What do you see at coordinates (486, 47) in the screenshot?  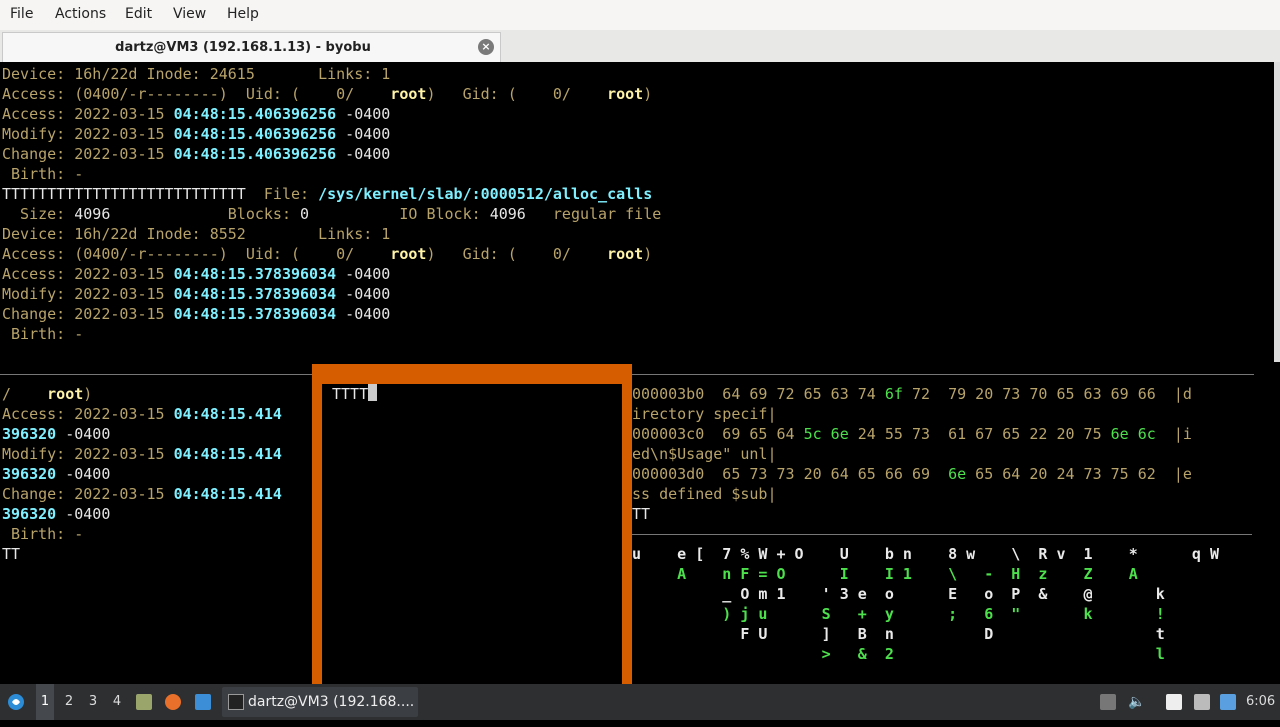 I see `close-icon: ×` at bounding box center [486, 47].